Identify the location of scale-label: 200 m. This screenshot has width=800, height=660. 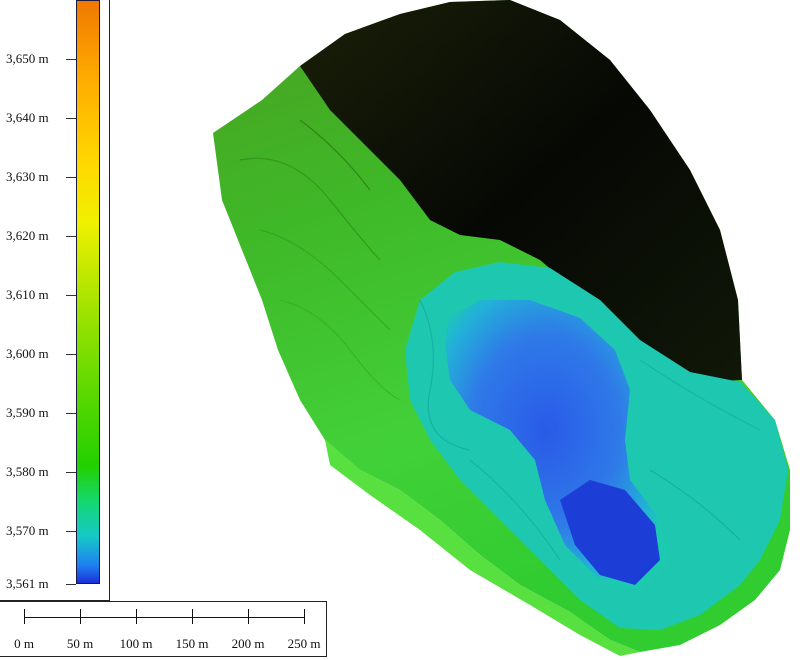
(248, 643).